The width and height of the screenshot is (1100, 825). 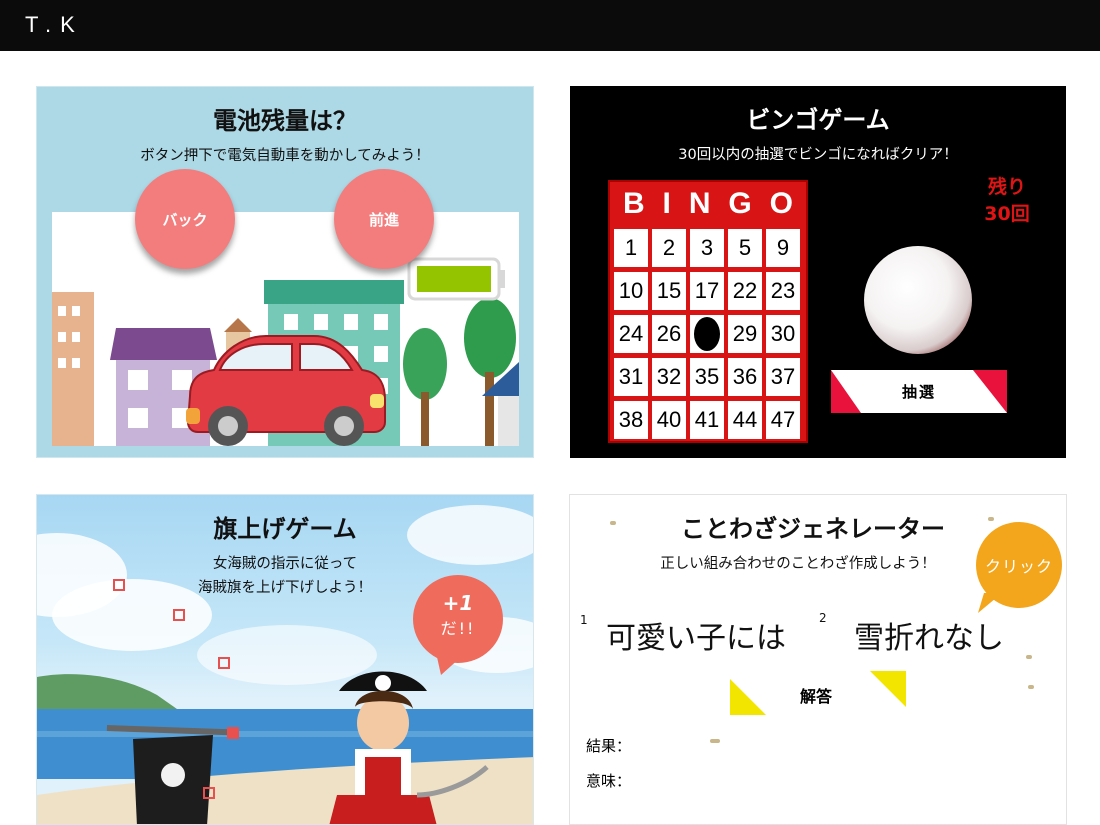 What do you see at coordinates (669, 377) in the screenshot?
I see `bingo-cell: 32` at bounding box center [669, 377].